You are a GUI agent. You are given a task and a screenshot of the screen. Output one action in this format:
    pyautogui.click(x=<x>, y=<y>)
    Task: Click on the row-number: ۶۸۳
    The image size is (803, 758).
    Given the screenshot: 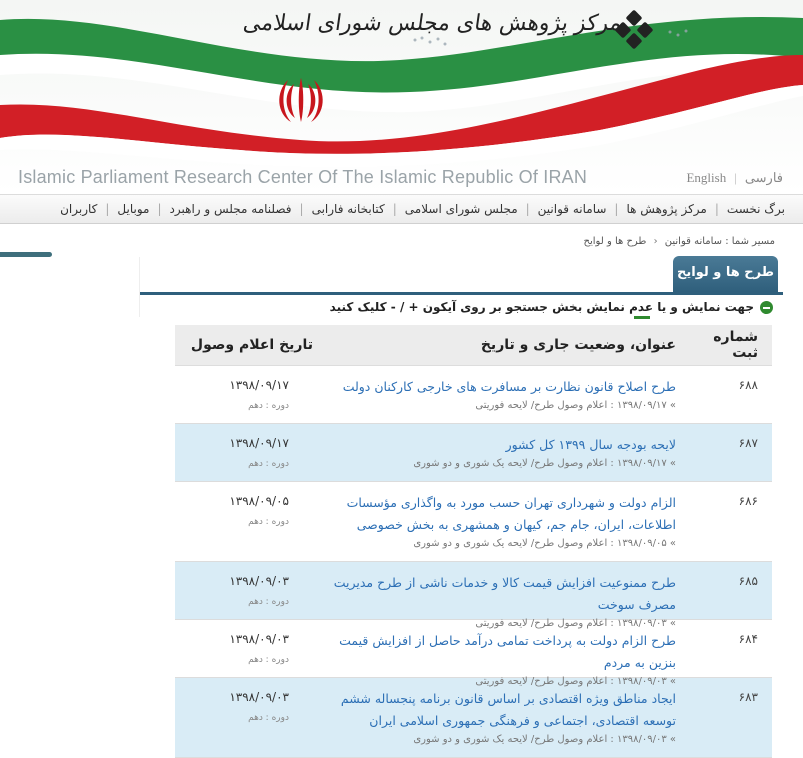 What is the action you would take?
    pyautogui.click(x=748, y=697)
    